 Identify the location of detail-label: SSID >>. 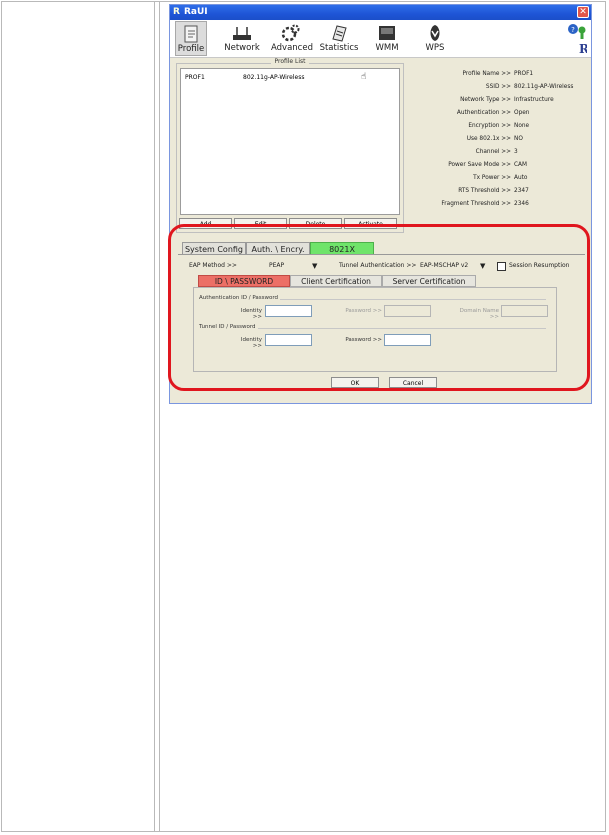
(498, 87).